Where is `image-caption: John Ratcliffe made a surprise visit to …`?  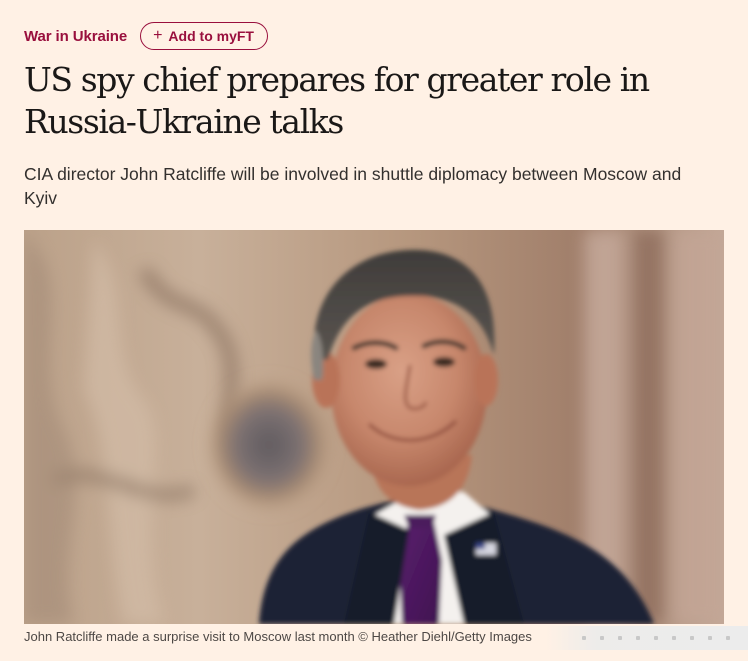
image-caption: John Ratcliffe made a surprise visit to … is located at coordinates (278, 636).